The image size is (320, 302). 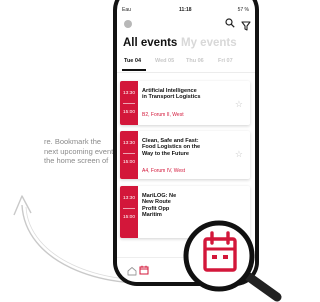 I want to click on calendar-icon, so click(x=144, y=271).